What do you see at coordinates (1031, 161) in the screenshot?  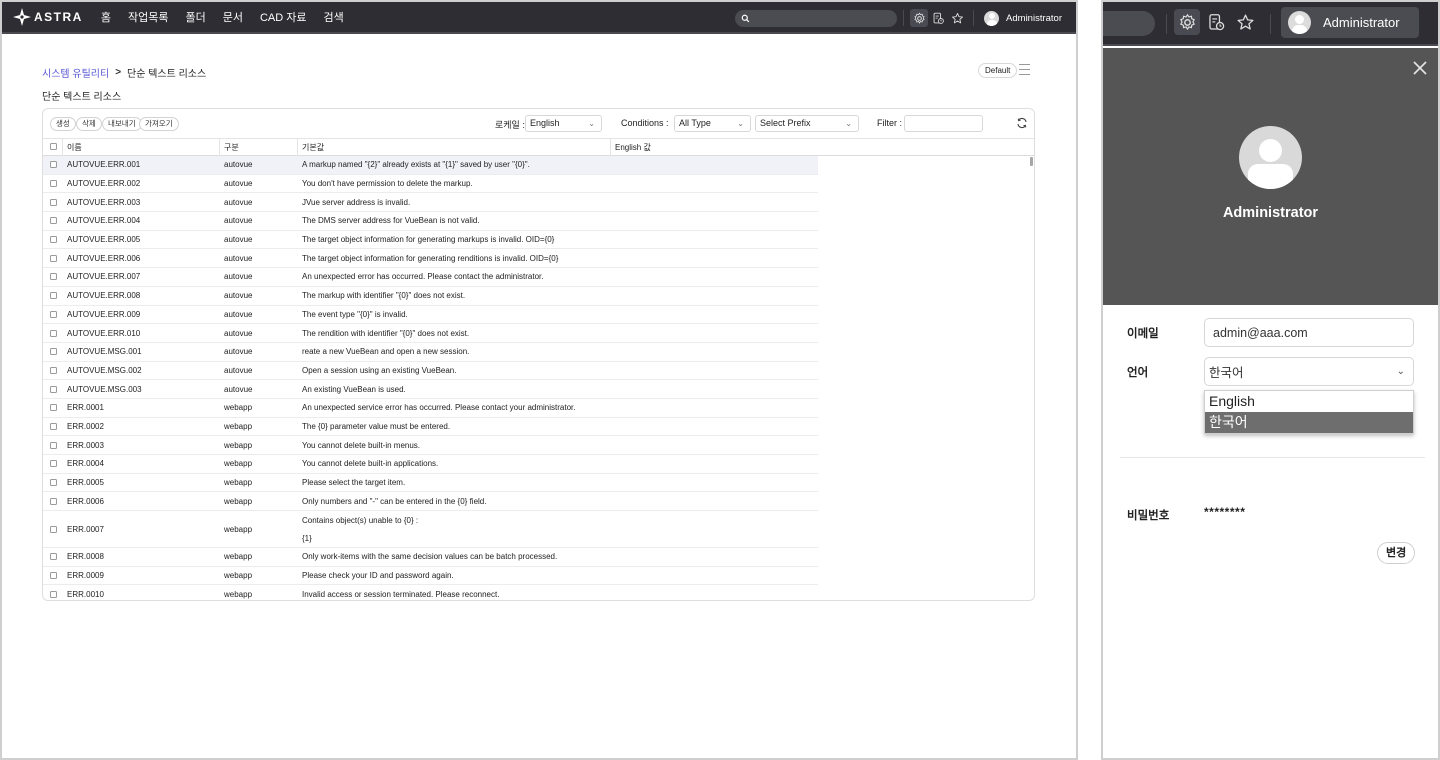 I see `vertical-scrollbar` at bounding box center [1031, 161].